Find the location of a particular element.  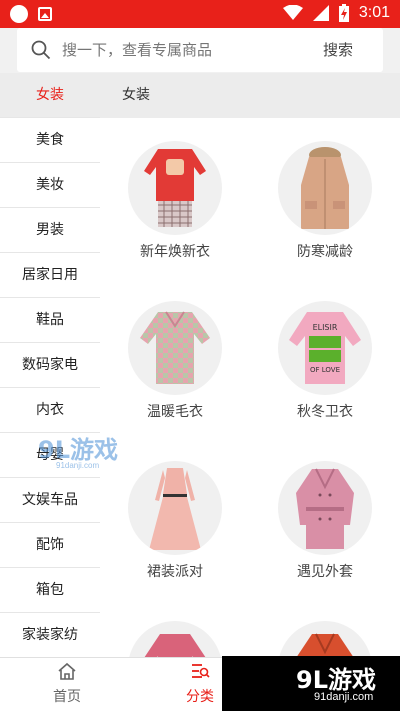

watermark-badge-logo: 9L游戏 is located at coordinates (336, 680).